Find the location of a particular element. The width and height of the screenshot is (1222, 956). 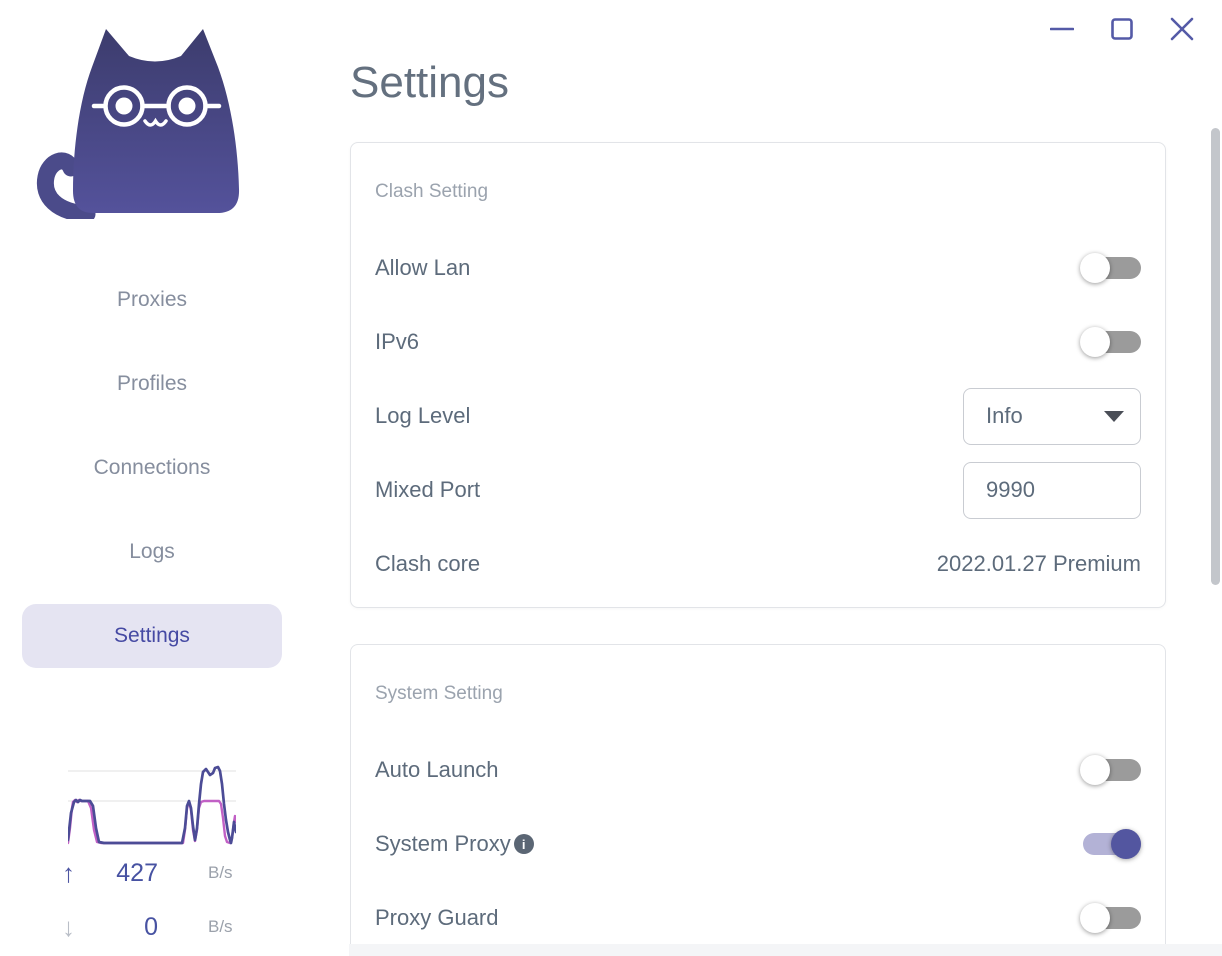

clash-core-version: 2022.01.27 Premium is located at coordinates (1038, 563).